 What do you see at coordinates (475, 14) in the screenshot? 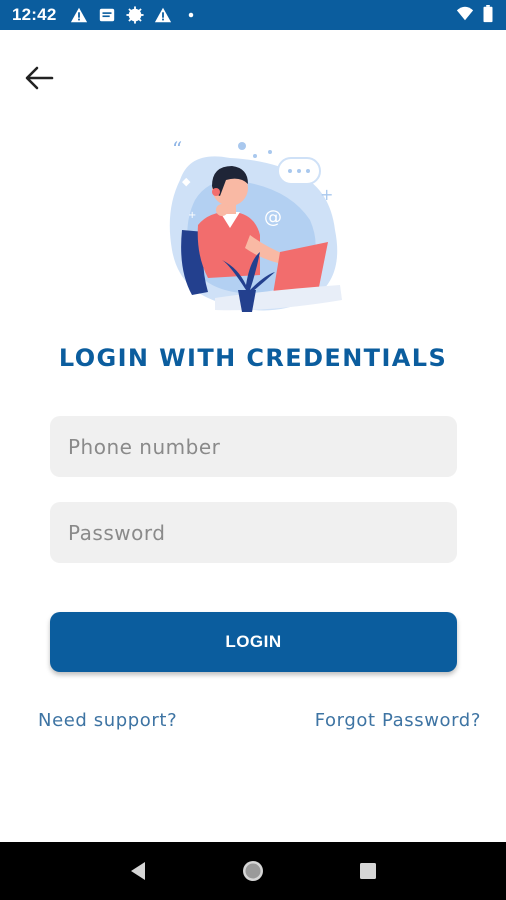
I see `system-icons` at bounding box center [475, 14].